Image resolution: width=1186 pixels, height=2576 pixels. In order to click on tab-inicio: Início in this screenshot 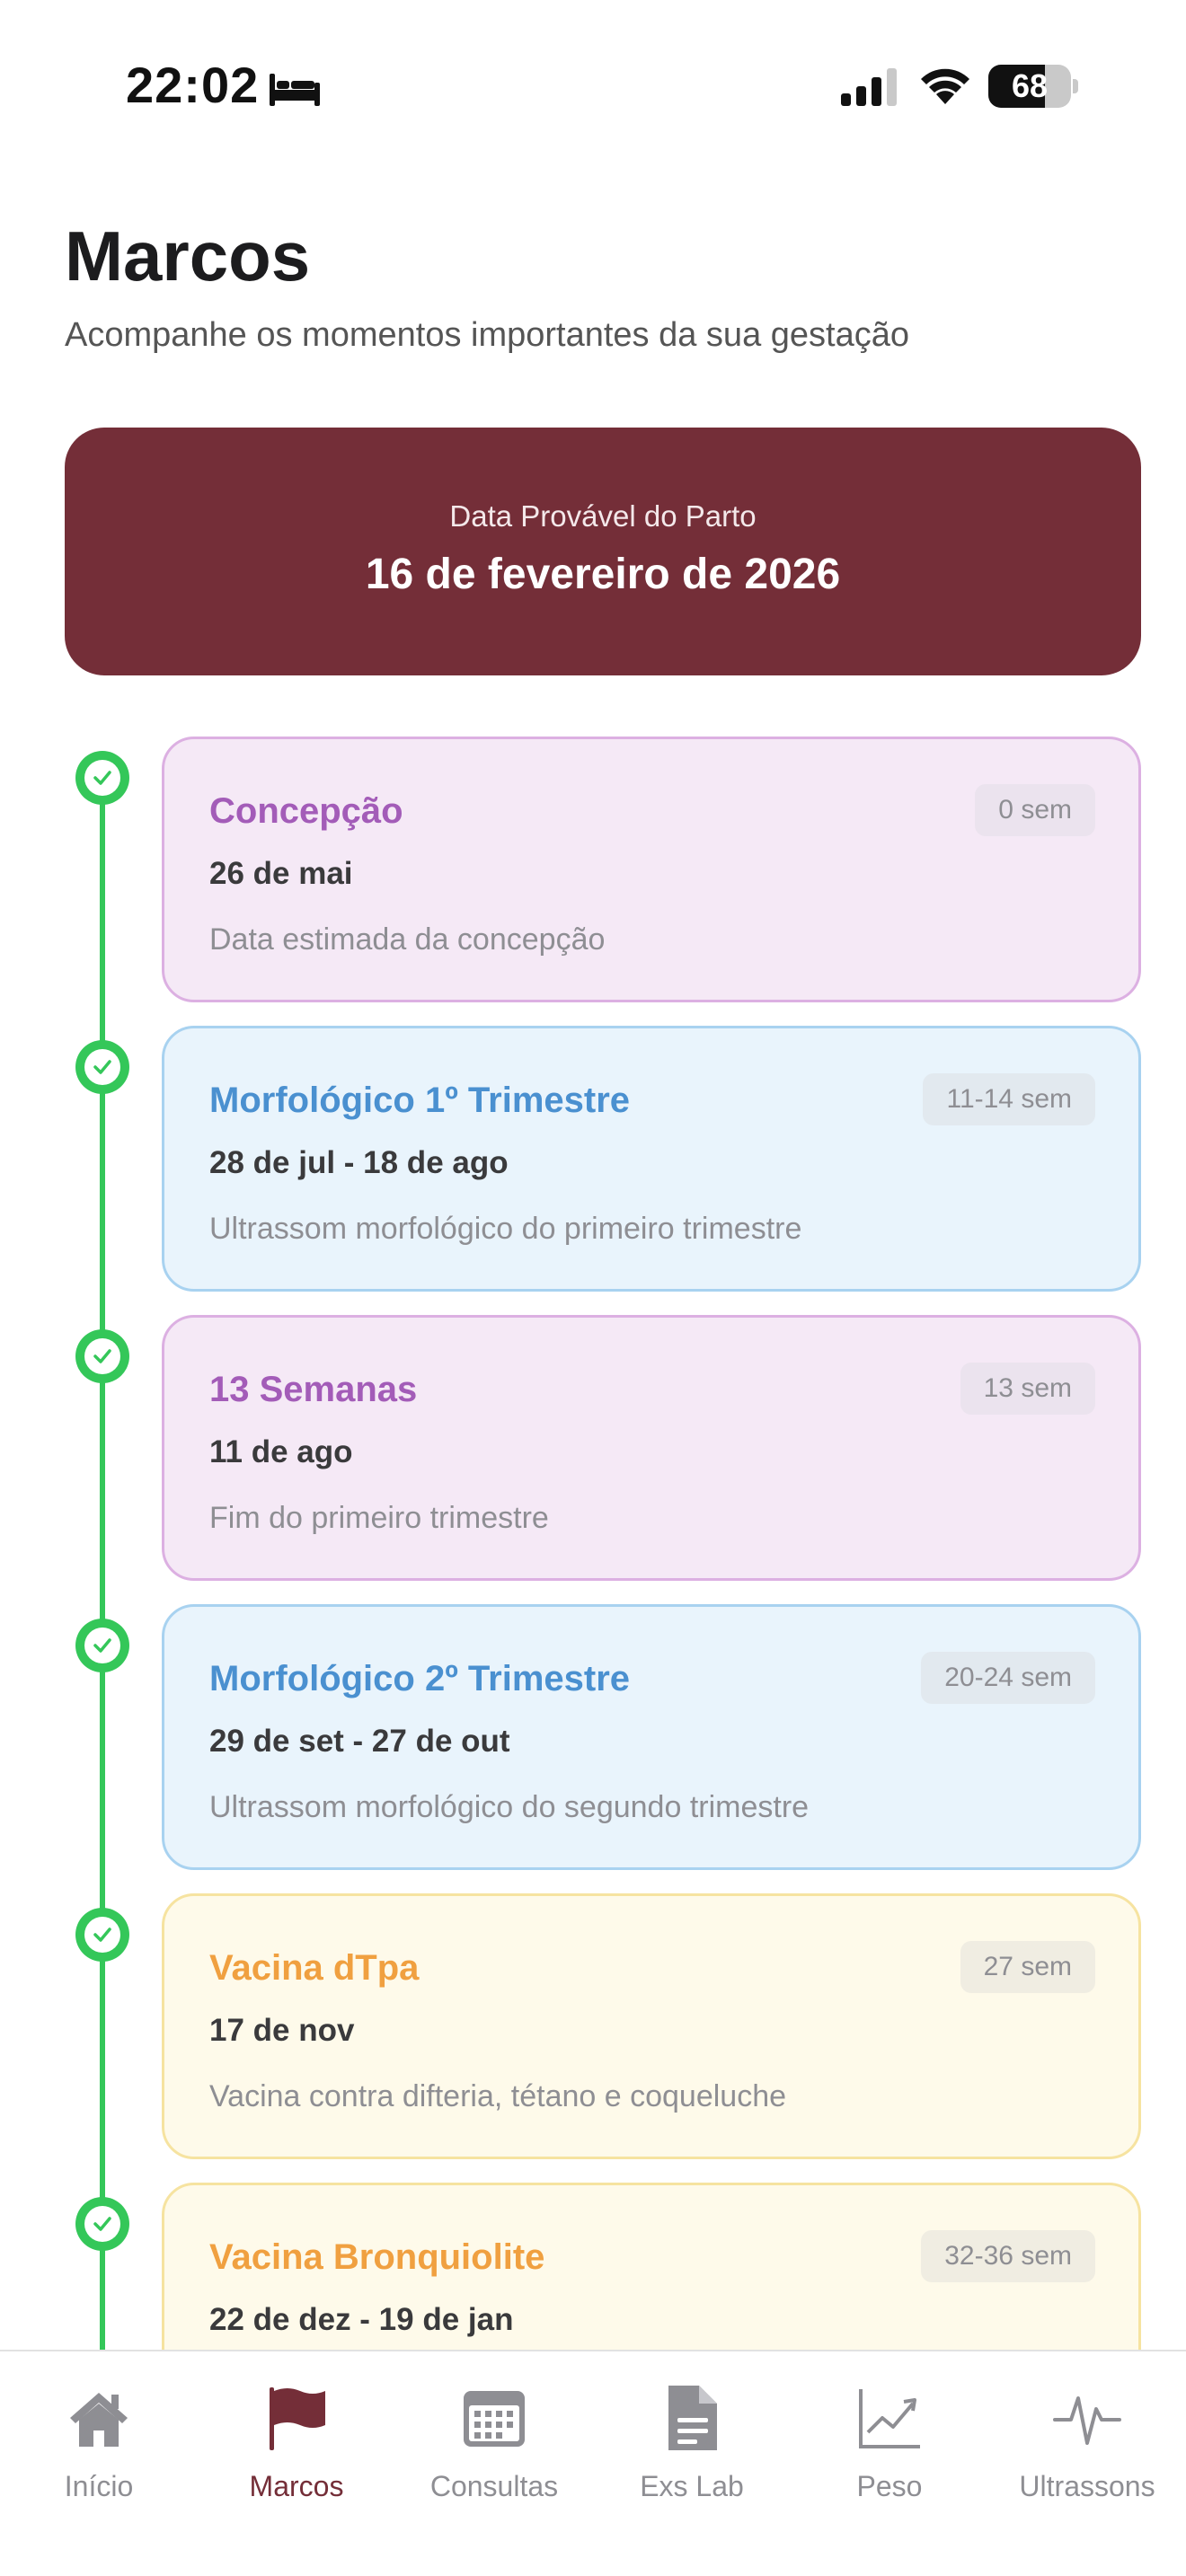, I will do `click(99, 2442)`.